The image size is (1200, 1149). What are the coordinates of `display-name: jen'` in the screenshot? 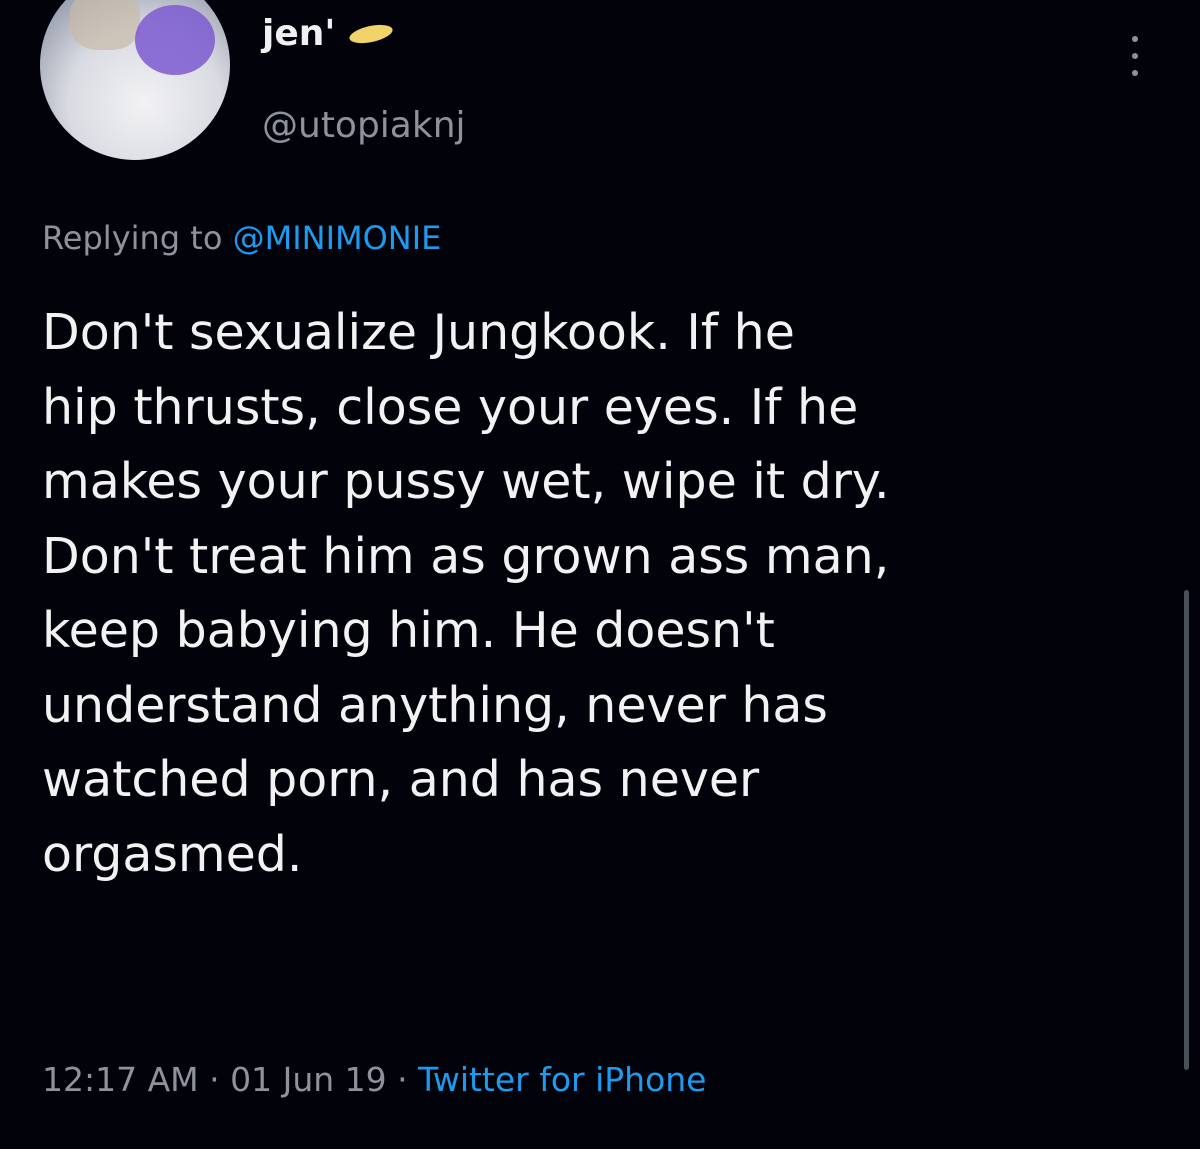 It's located at (328, 33).